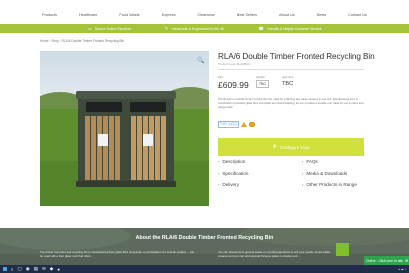 The height and width of the screenshot is (273, 409). Describe the element at coordinates (49, 15) in the screenshot. I see `nav-item-products: Products` at that location.